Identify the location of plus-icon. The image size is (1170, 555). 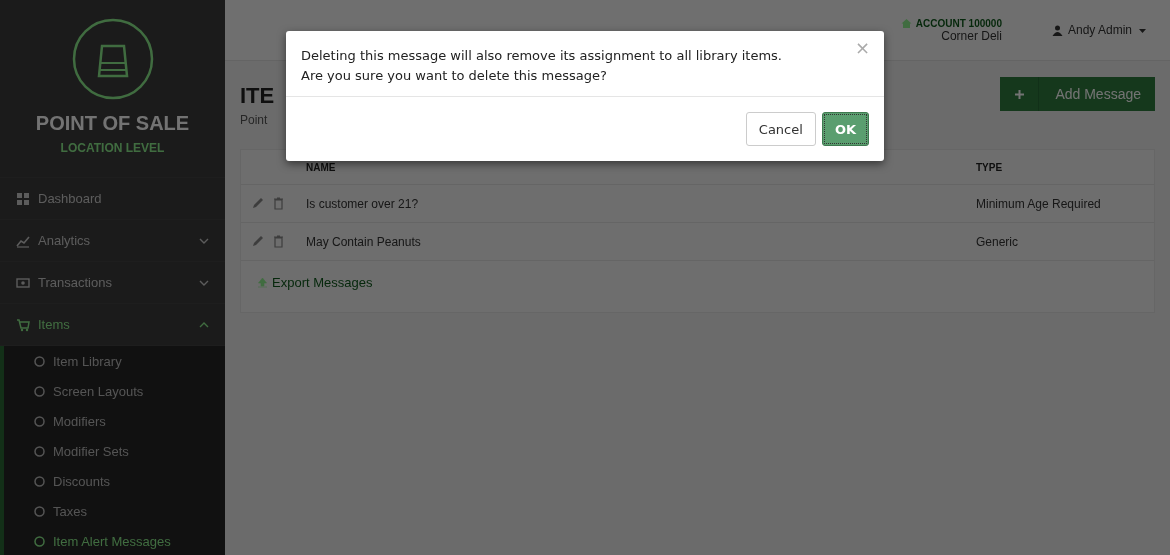
(1019, 94).